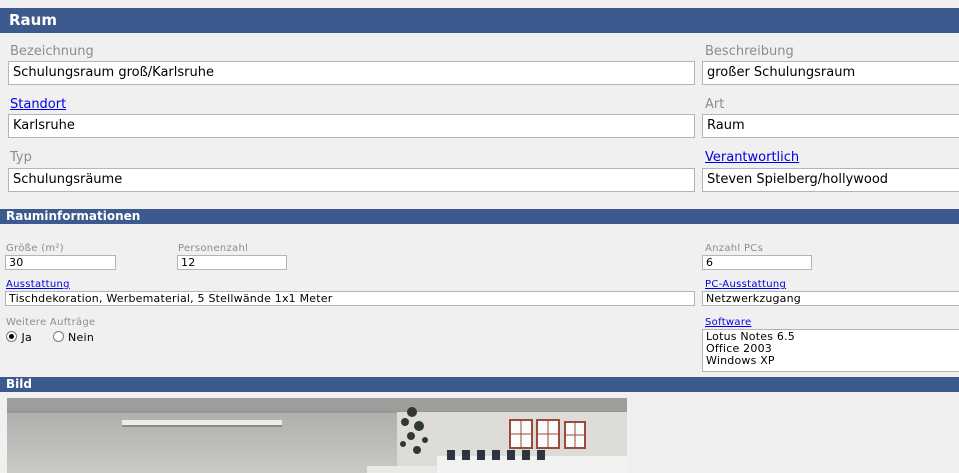 This screenshot has height=473, width=959. Describe the element at coordinates (58, 336) in the screenshot. I see `radio-nein` at that location.